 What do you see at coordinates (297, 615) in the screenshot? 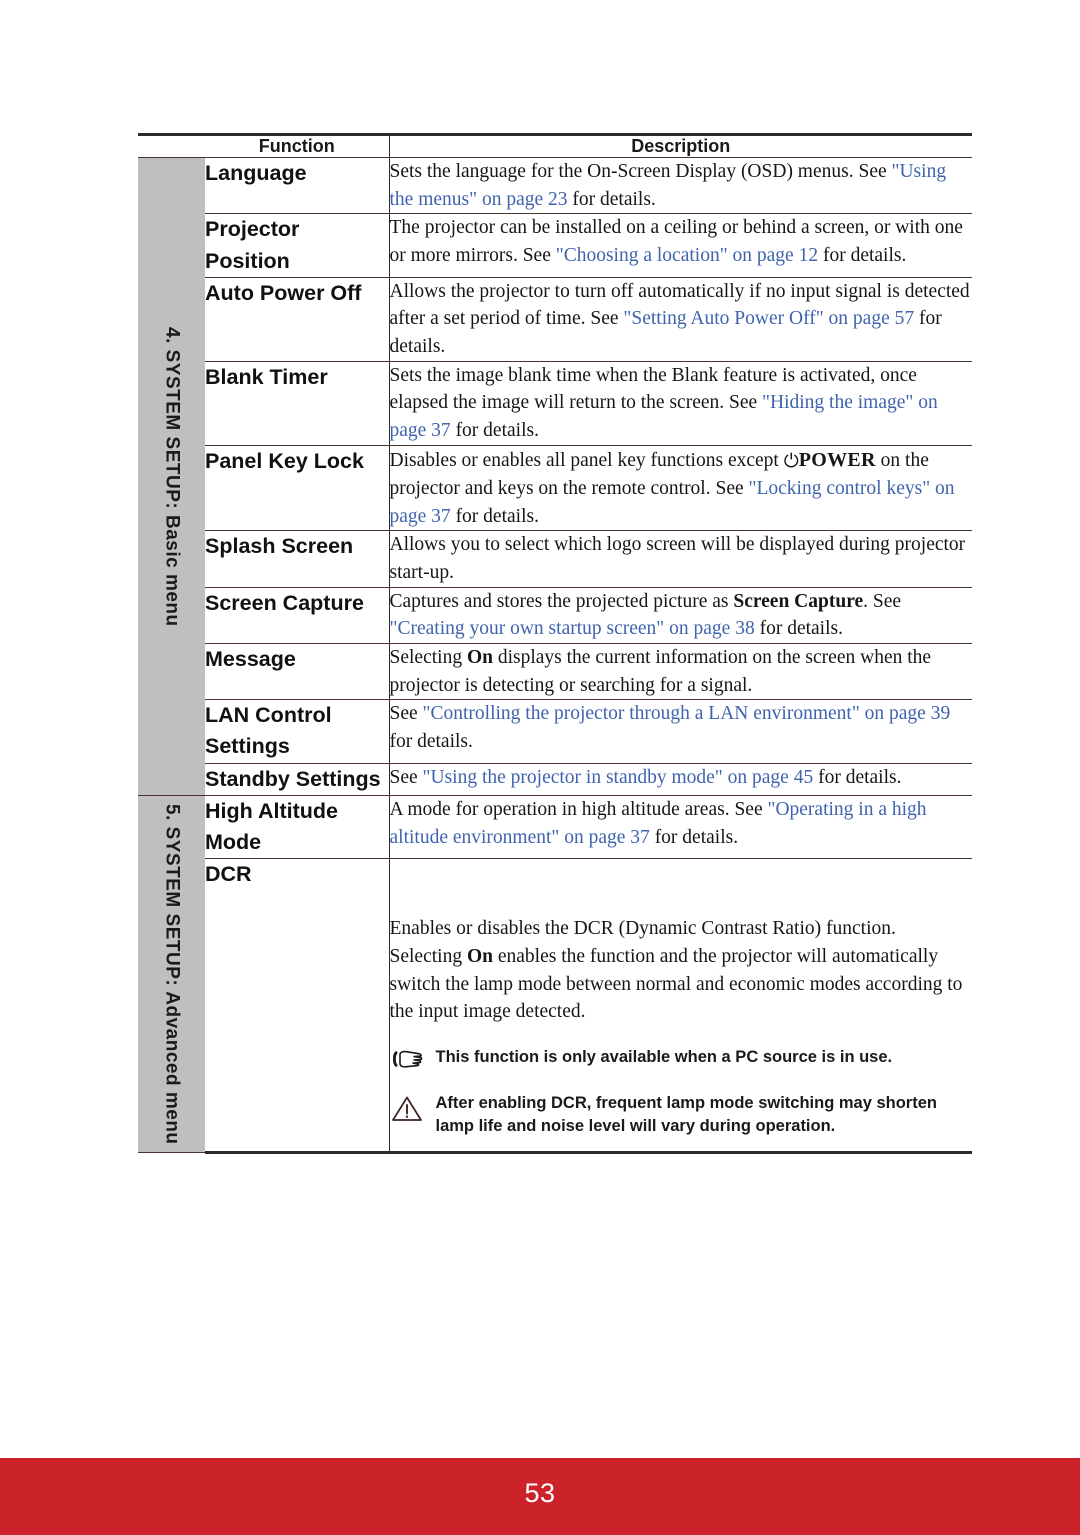
I see `function-name: Screen Capture` at bounding box center [297, 615].